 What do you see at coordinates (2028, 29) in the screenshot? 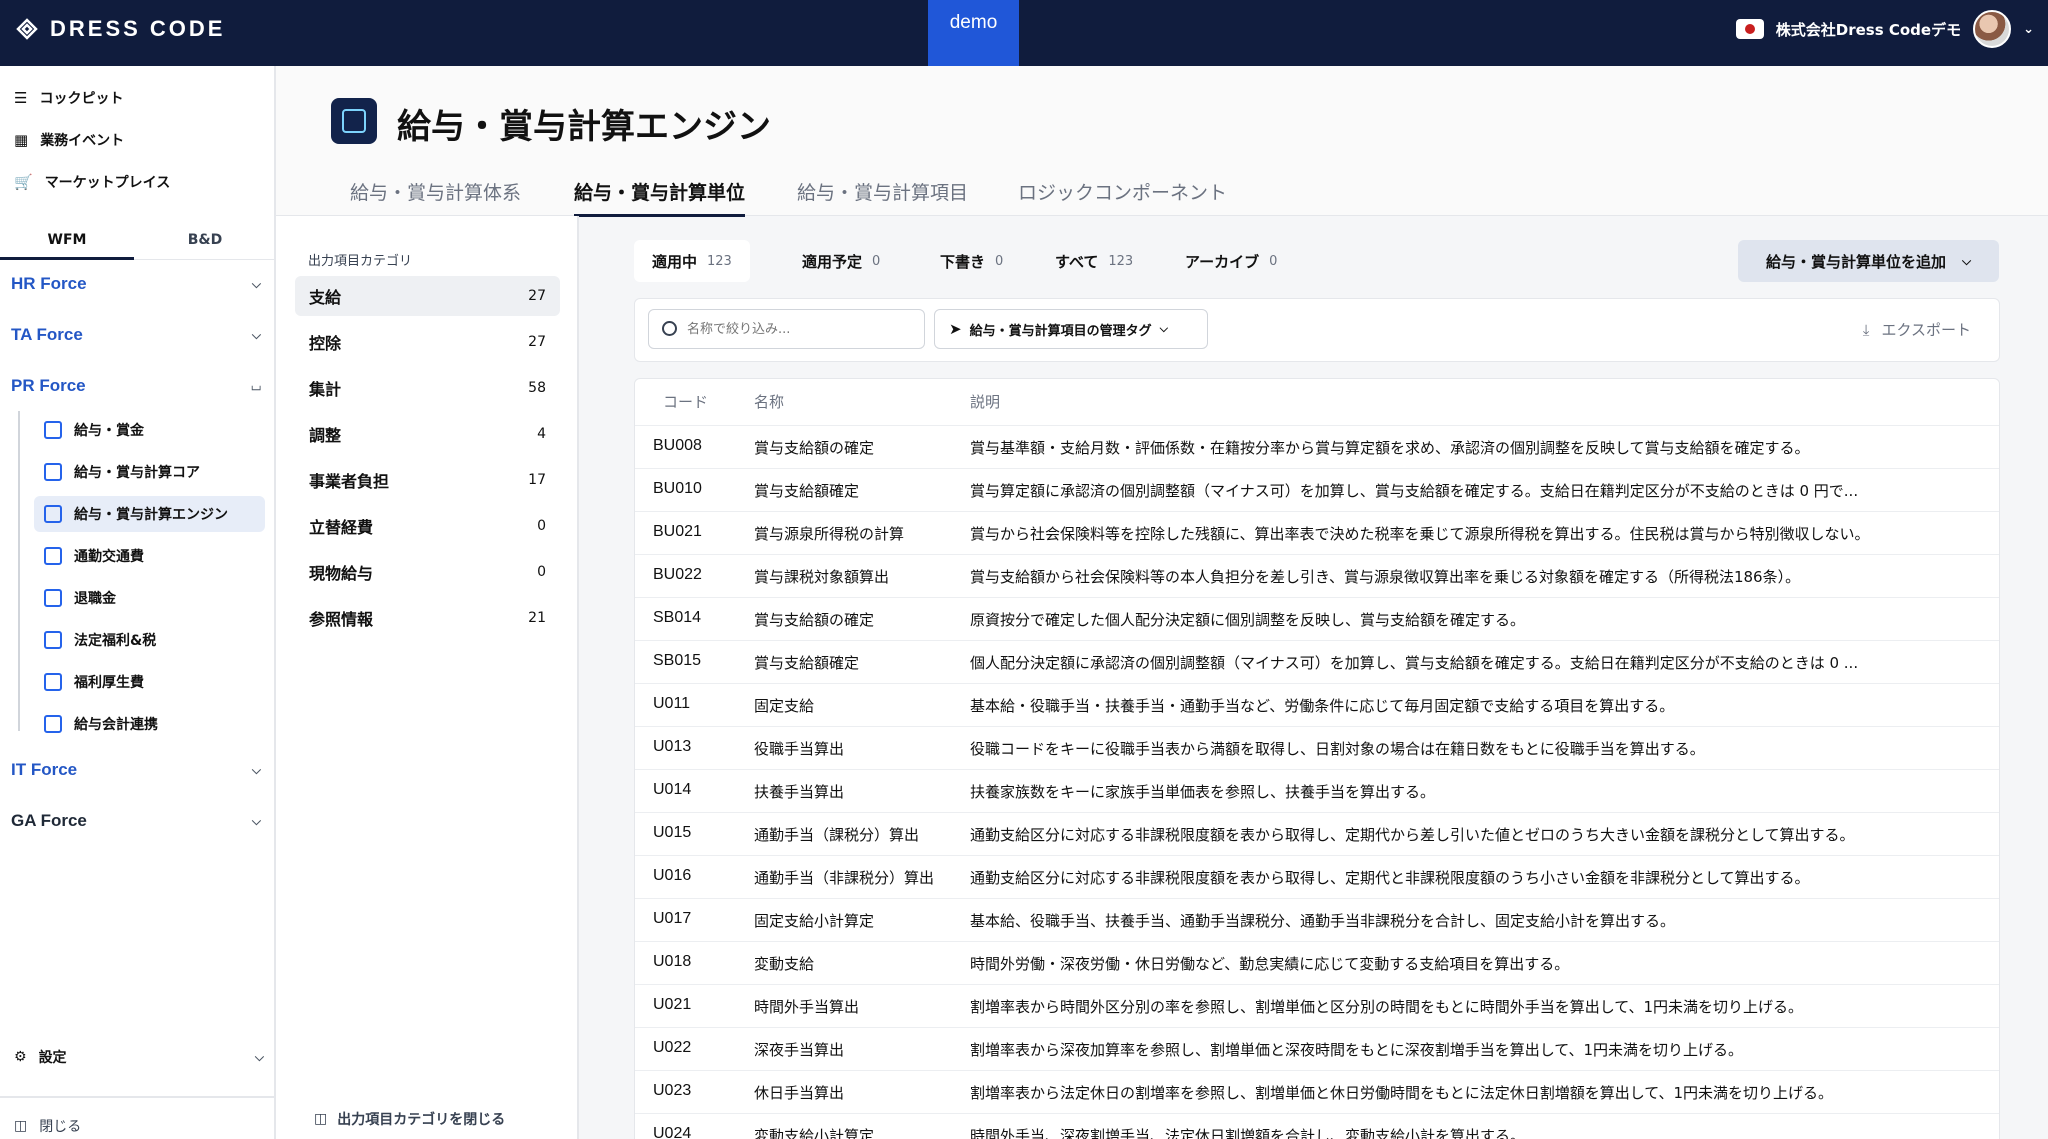
I see `chevron-down-icon: ⌄` at bounding box center [2028, 29].